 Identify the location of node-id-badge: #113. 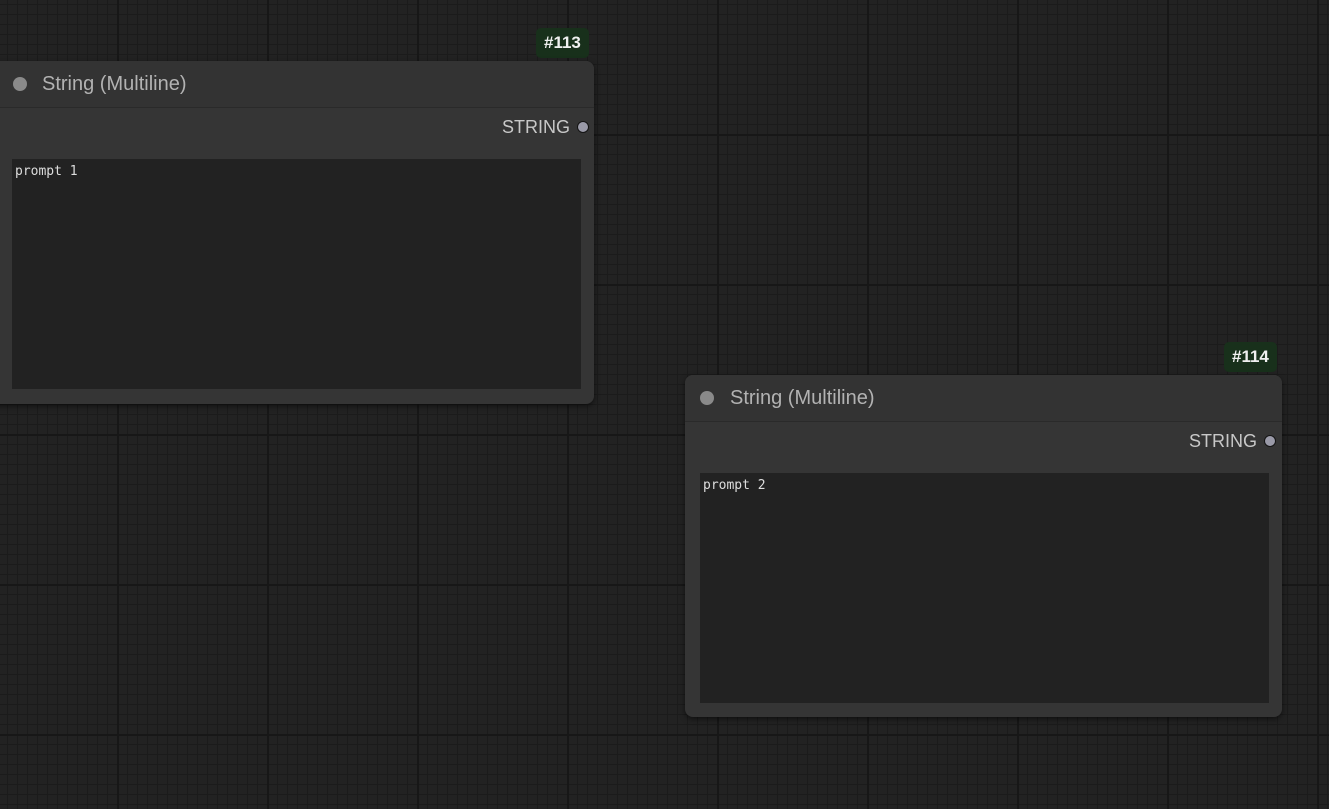
(562, 43).